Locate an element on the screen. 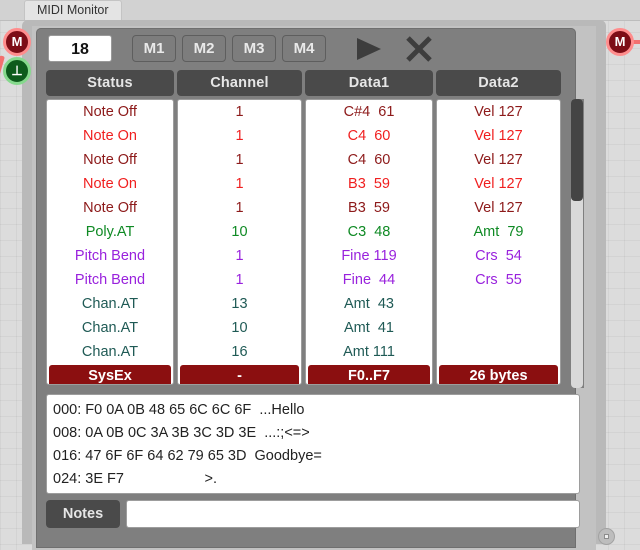  table-row: Crs 54 is located at coordinates (498, 256).